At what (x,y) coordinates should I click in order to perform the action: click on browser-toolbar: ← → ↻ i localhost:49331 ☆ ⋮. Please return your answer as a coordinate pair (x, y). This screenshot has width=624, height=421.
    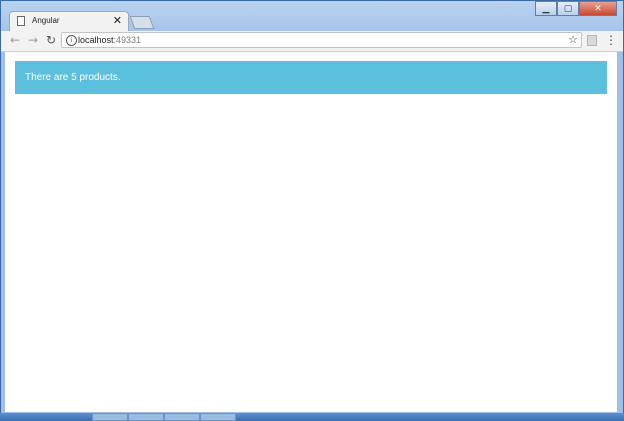
    Looking at the image, I should click on (312, 41).